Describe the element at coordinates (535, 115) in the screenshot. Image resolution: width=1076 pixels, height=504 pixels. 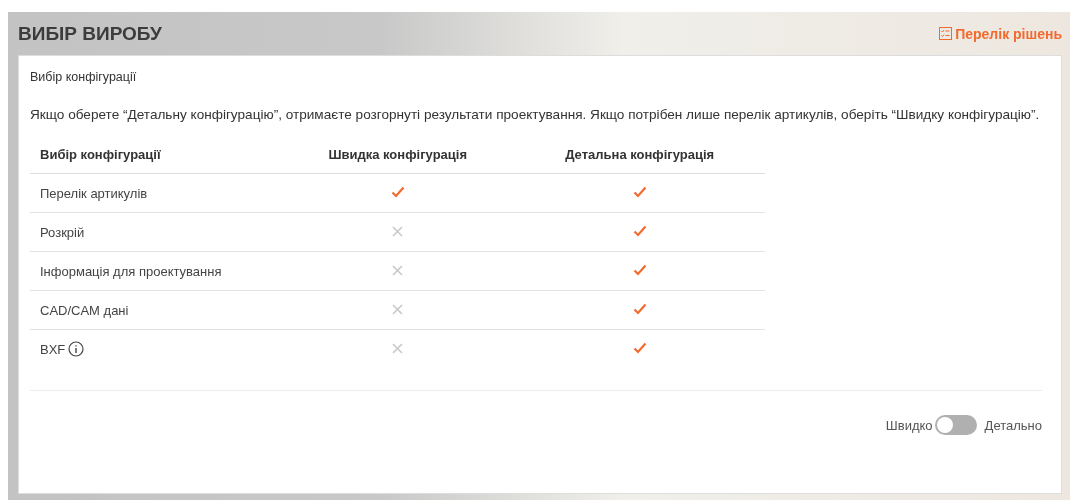
I see `description-text: Якщо оберете “Детальну конфігурацію”, отримаєте розгорнуті результати проектування. Якщо потрібен лише перелік артикулів, оберіть “Швидку конфігурацію”.` at that location.